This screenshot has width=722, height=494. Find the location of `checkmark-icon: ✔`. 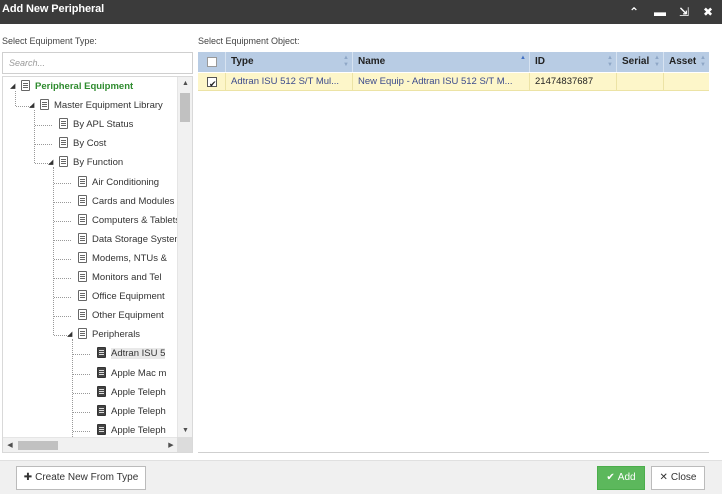

checkmark-icon: ✔ is located at coordinates (610, 477).